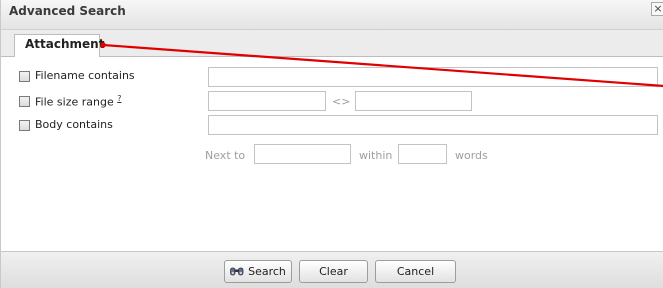 The width and height of the screenshot is (663, 288). Describe the element at coordinates (24, 125) in the screenshot. I see `body-checkbox` at that location.